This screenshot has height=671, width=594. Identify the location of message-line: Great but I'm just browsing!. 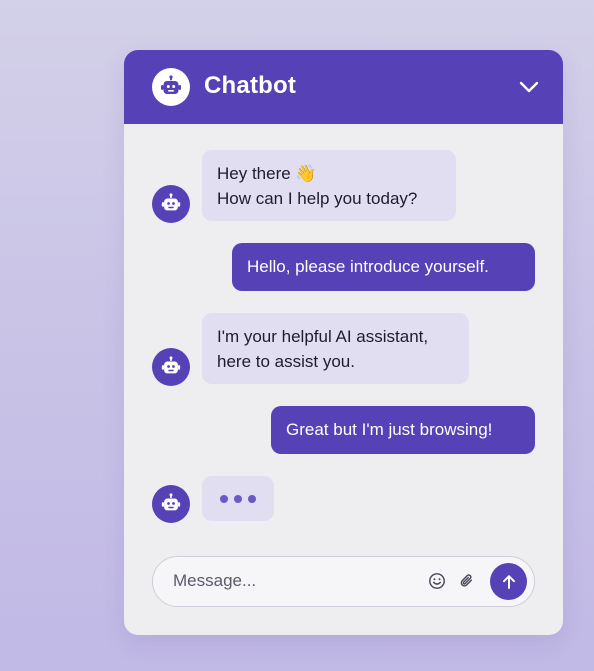
(389, 429).